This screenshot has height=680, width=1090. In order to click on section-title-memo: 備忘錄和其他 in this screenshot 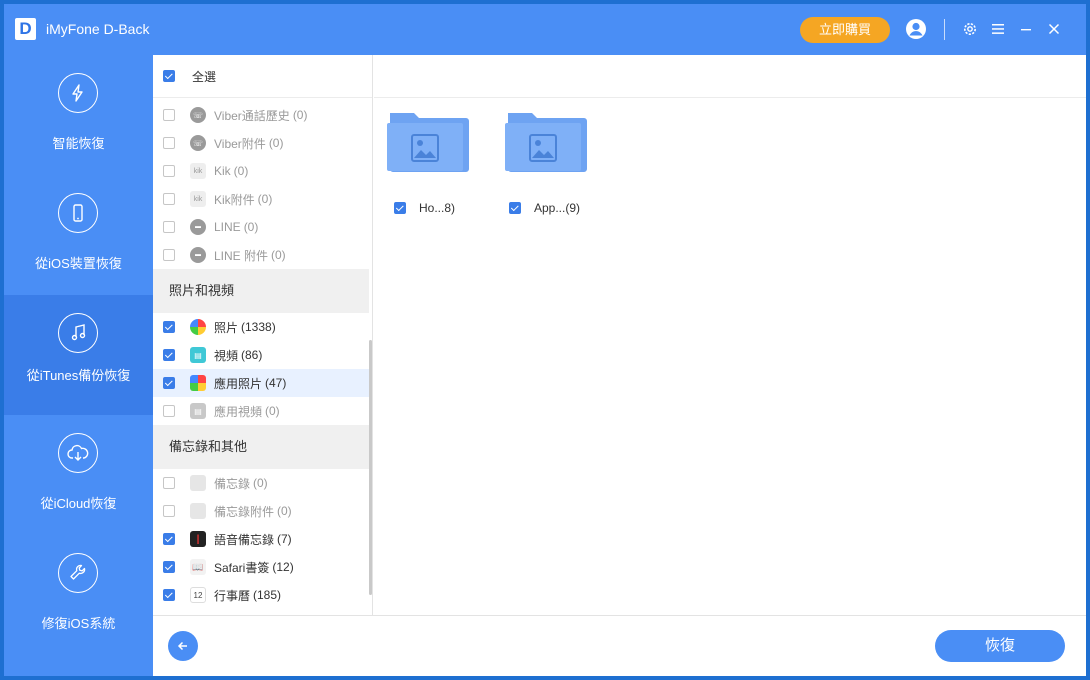, I will do `click(261, 447)`.